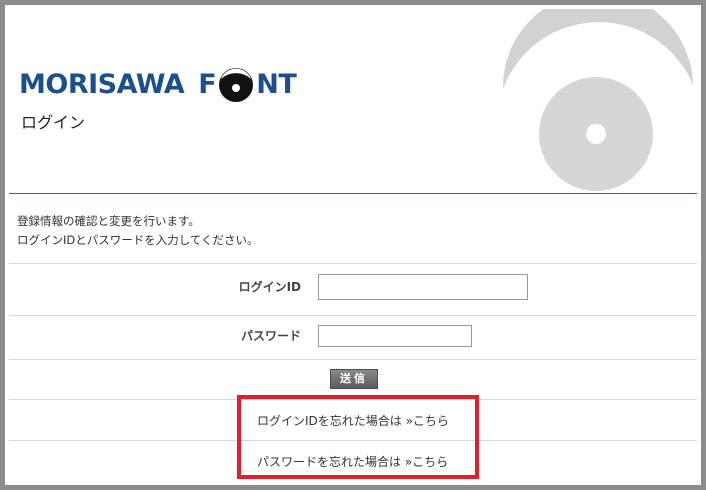 Image resolution: width=706 pixels, height=490 pixels. Describe the element at coordinates (269, 287) in the screenshot. I see `login-id-label: ログインID` at that location.